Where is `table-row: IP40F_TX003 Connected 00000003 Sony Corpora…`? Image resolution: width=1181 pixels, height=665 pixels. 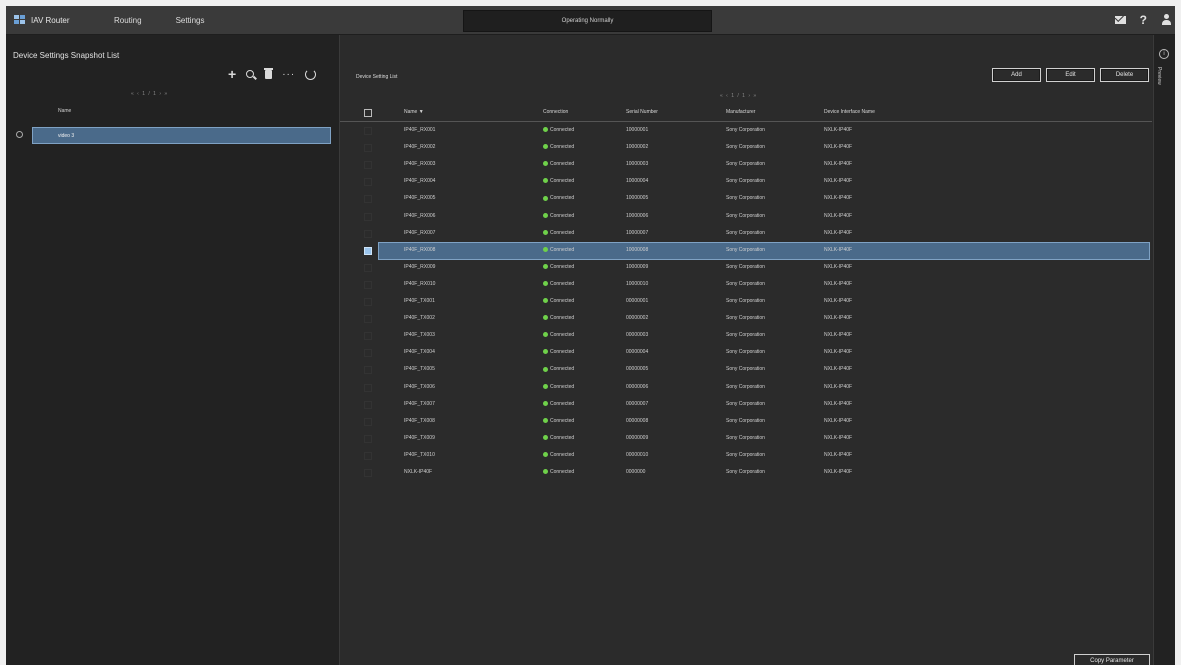 table-row: IP40F_TX003 Connected 00000003 Sony Corpora… is located at coordinates (746, 335).